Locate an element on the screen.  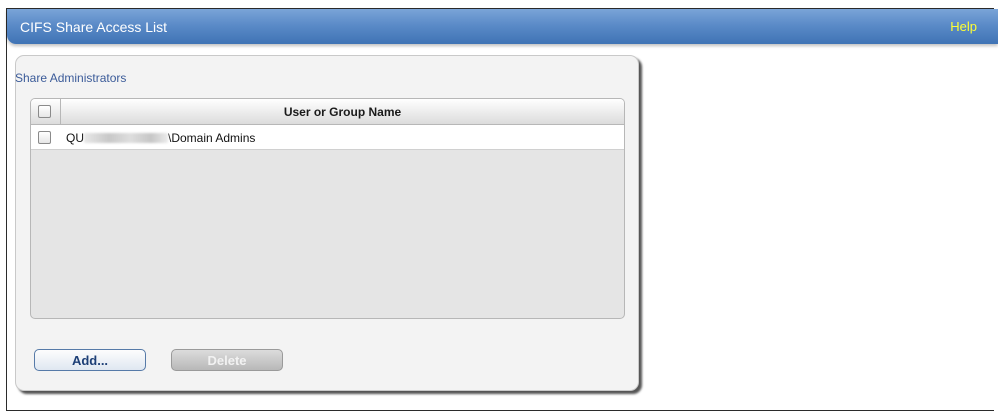
header-checkbox-cell is located at coordinates (46, 111).